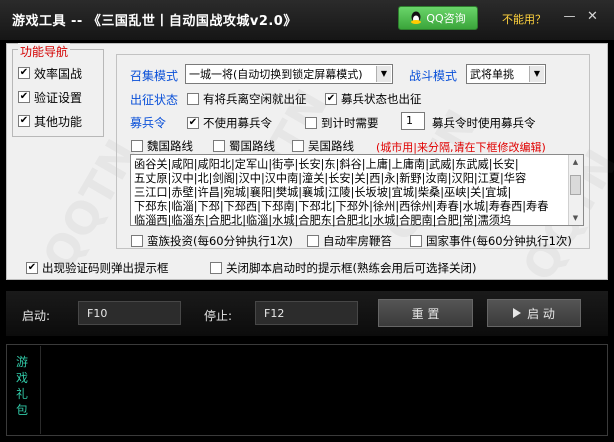 This screenshot has height=442, width=614. I want to click on opt-no-recruit-order: ✔ 不使用募兵令, so click(229, 123).